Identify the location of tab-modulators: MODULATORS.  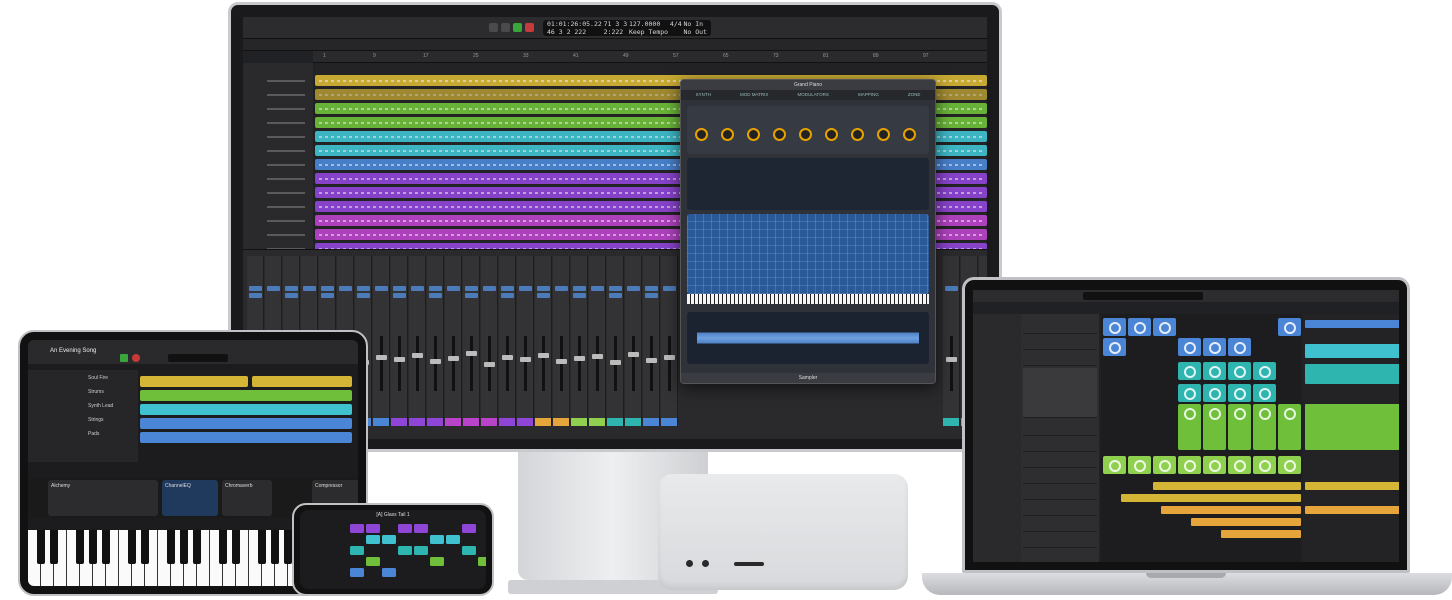
(813, 95).